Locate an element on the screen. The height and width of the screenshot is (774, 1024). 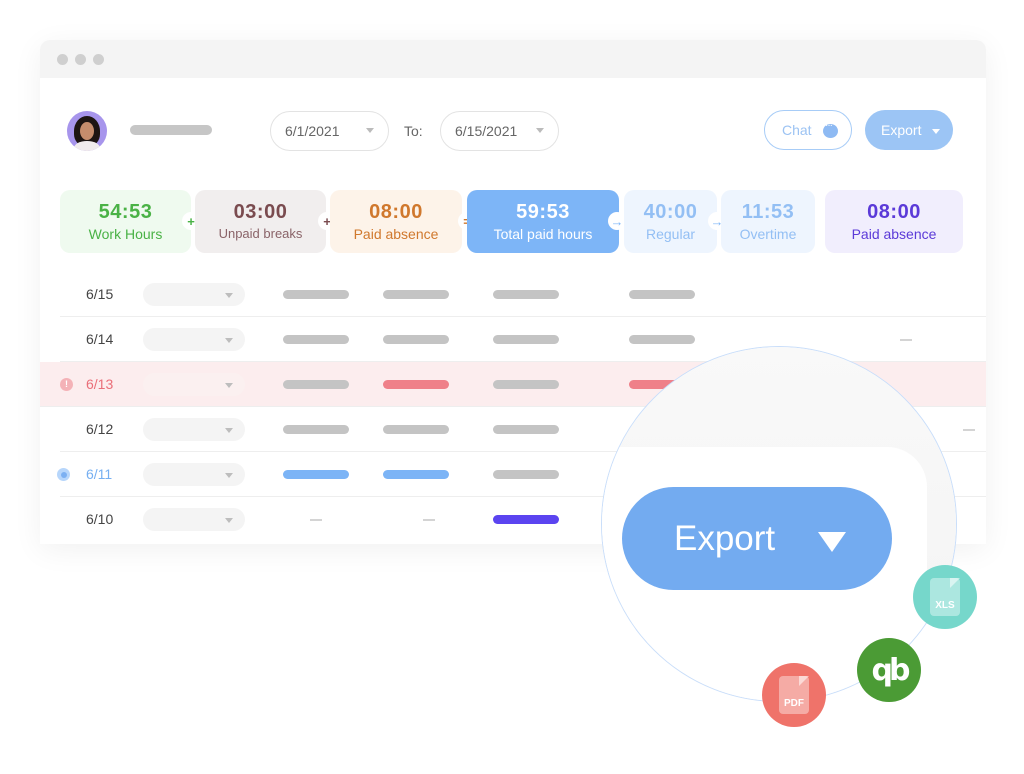
avatar is located at coordinates (87, 131).